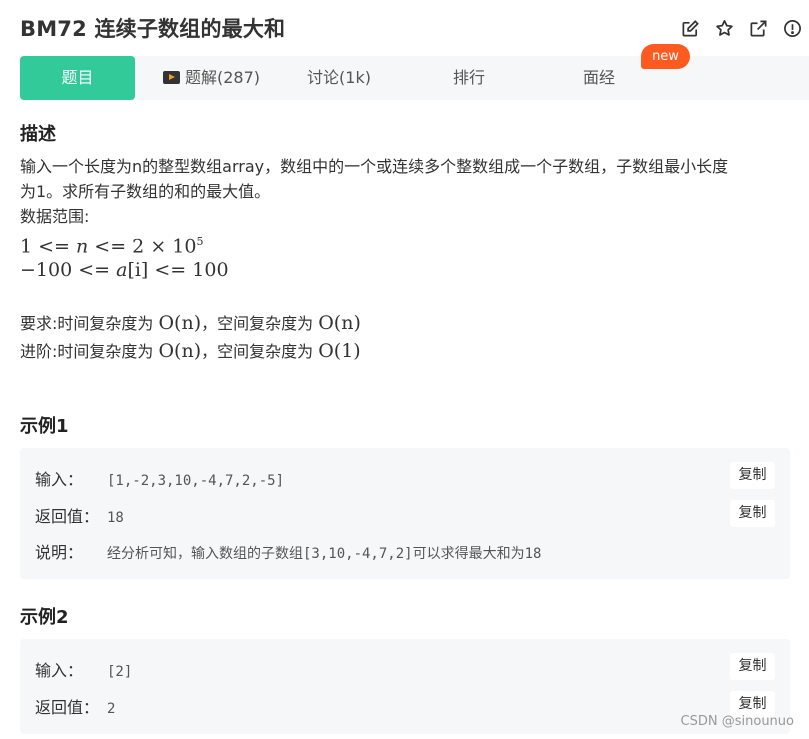 This screenshot has width=809, height=739. I want to click on example-input-row: 输入： [2], so click(83, 669).